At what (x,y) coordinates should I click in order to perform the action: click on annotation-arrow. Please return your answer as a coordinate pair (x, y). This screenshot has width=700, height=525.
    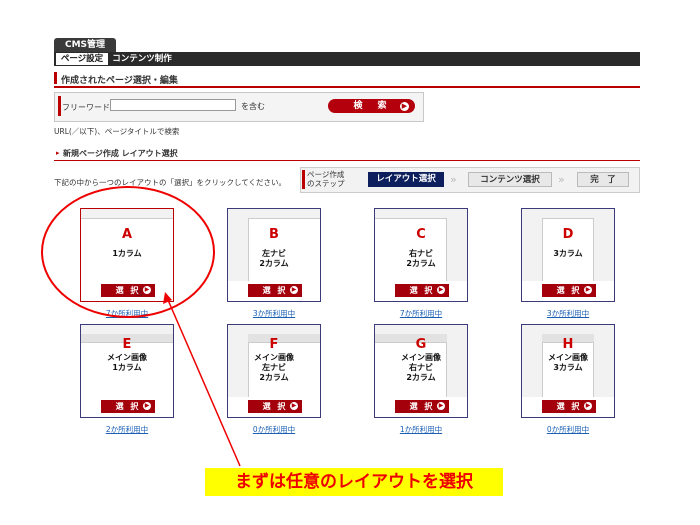
    Looking at the image, I should click on (202, 379).